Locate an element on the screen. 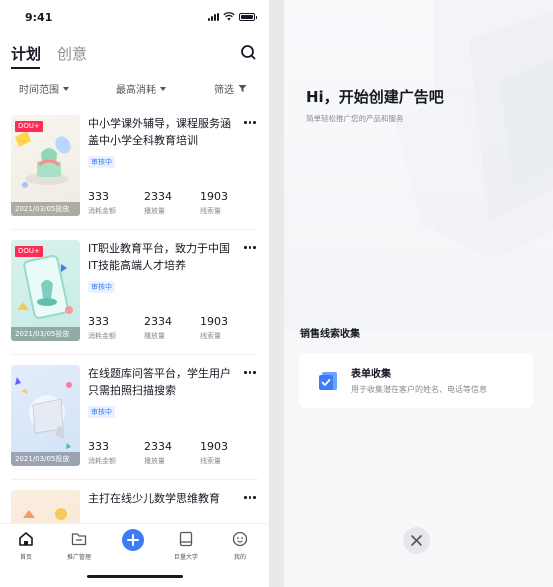 The width and height of the screenshot is (553, 587). nav-home: 首页 is located at coordinates (26, 546).